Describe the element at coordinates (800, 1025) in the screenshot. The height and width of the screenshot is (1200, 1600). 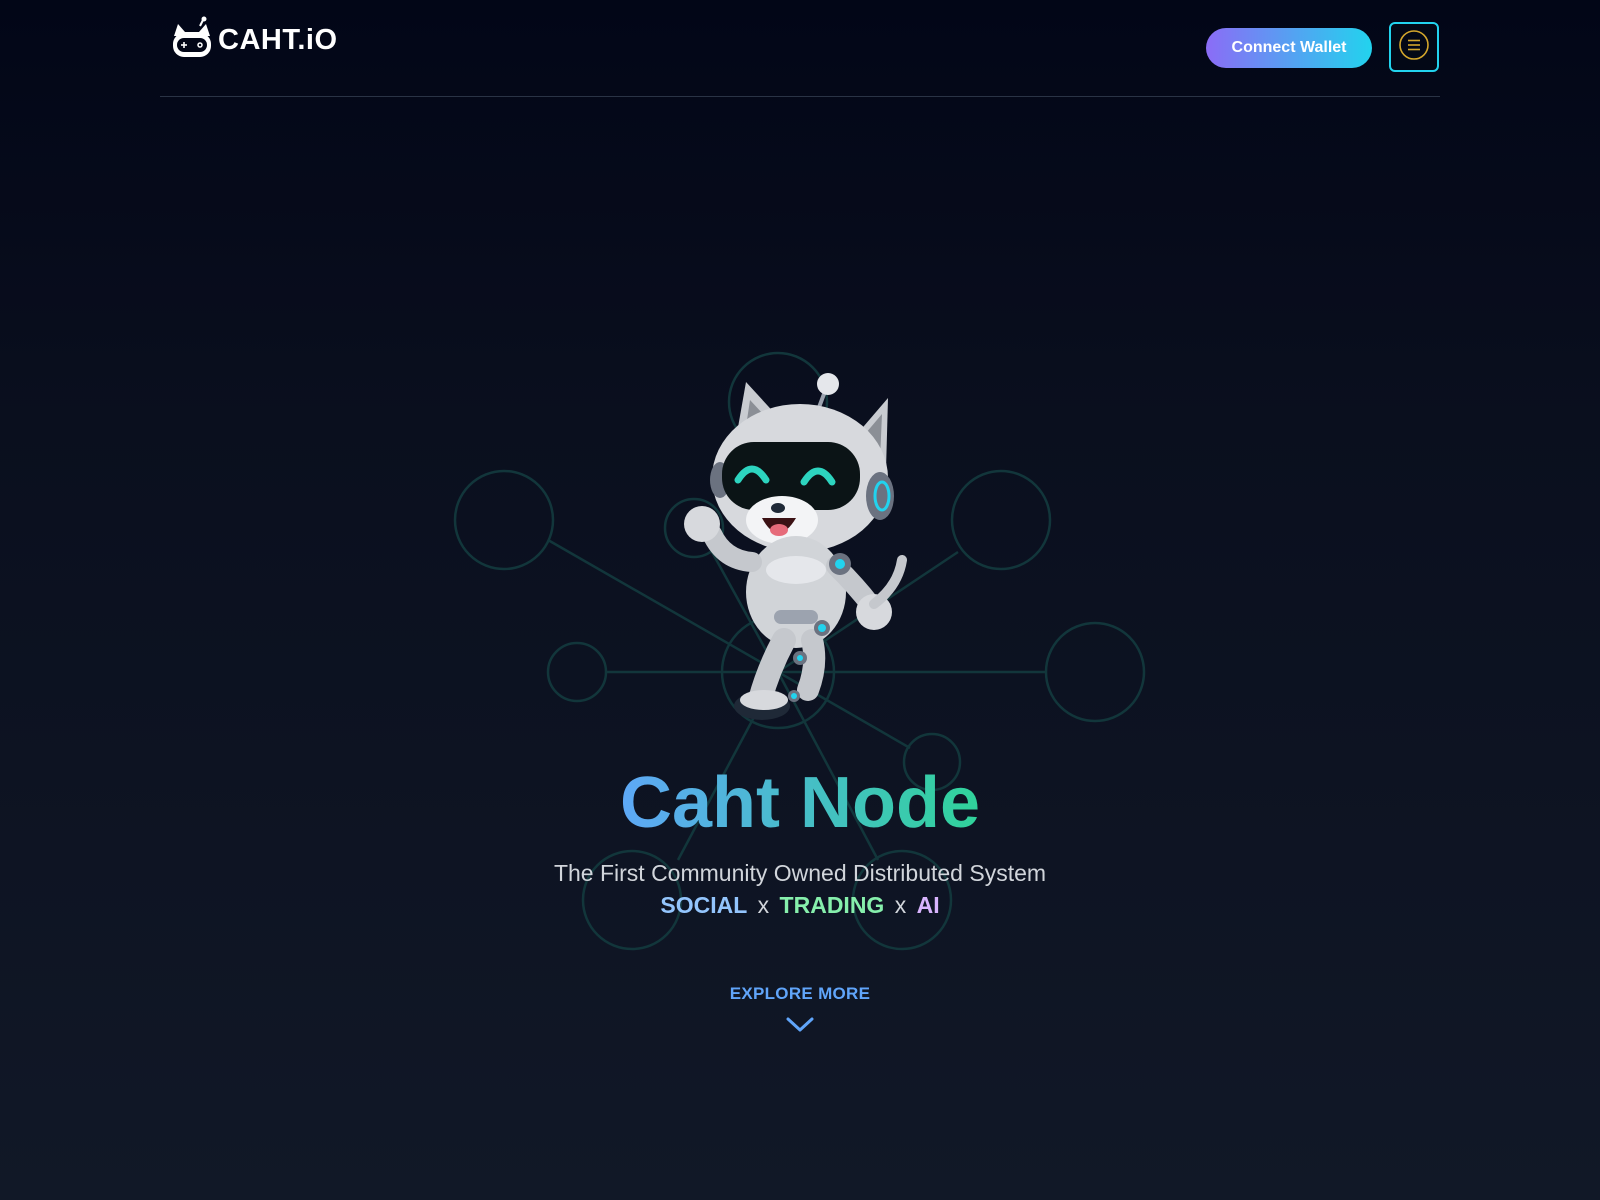
I see `chevron-down-icon` at that location.